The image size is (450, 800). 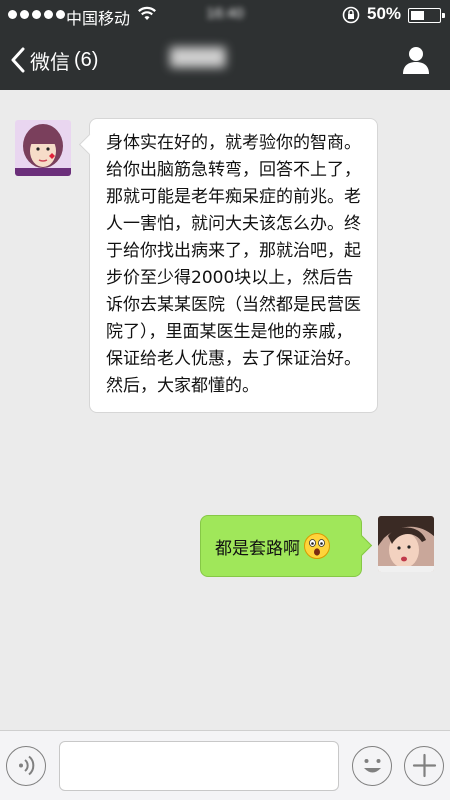 I want to click on surprised-face-icon, so click(x=317, y=546).